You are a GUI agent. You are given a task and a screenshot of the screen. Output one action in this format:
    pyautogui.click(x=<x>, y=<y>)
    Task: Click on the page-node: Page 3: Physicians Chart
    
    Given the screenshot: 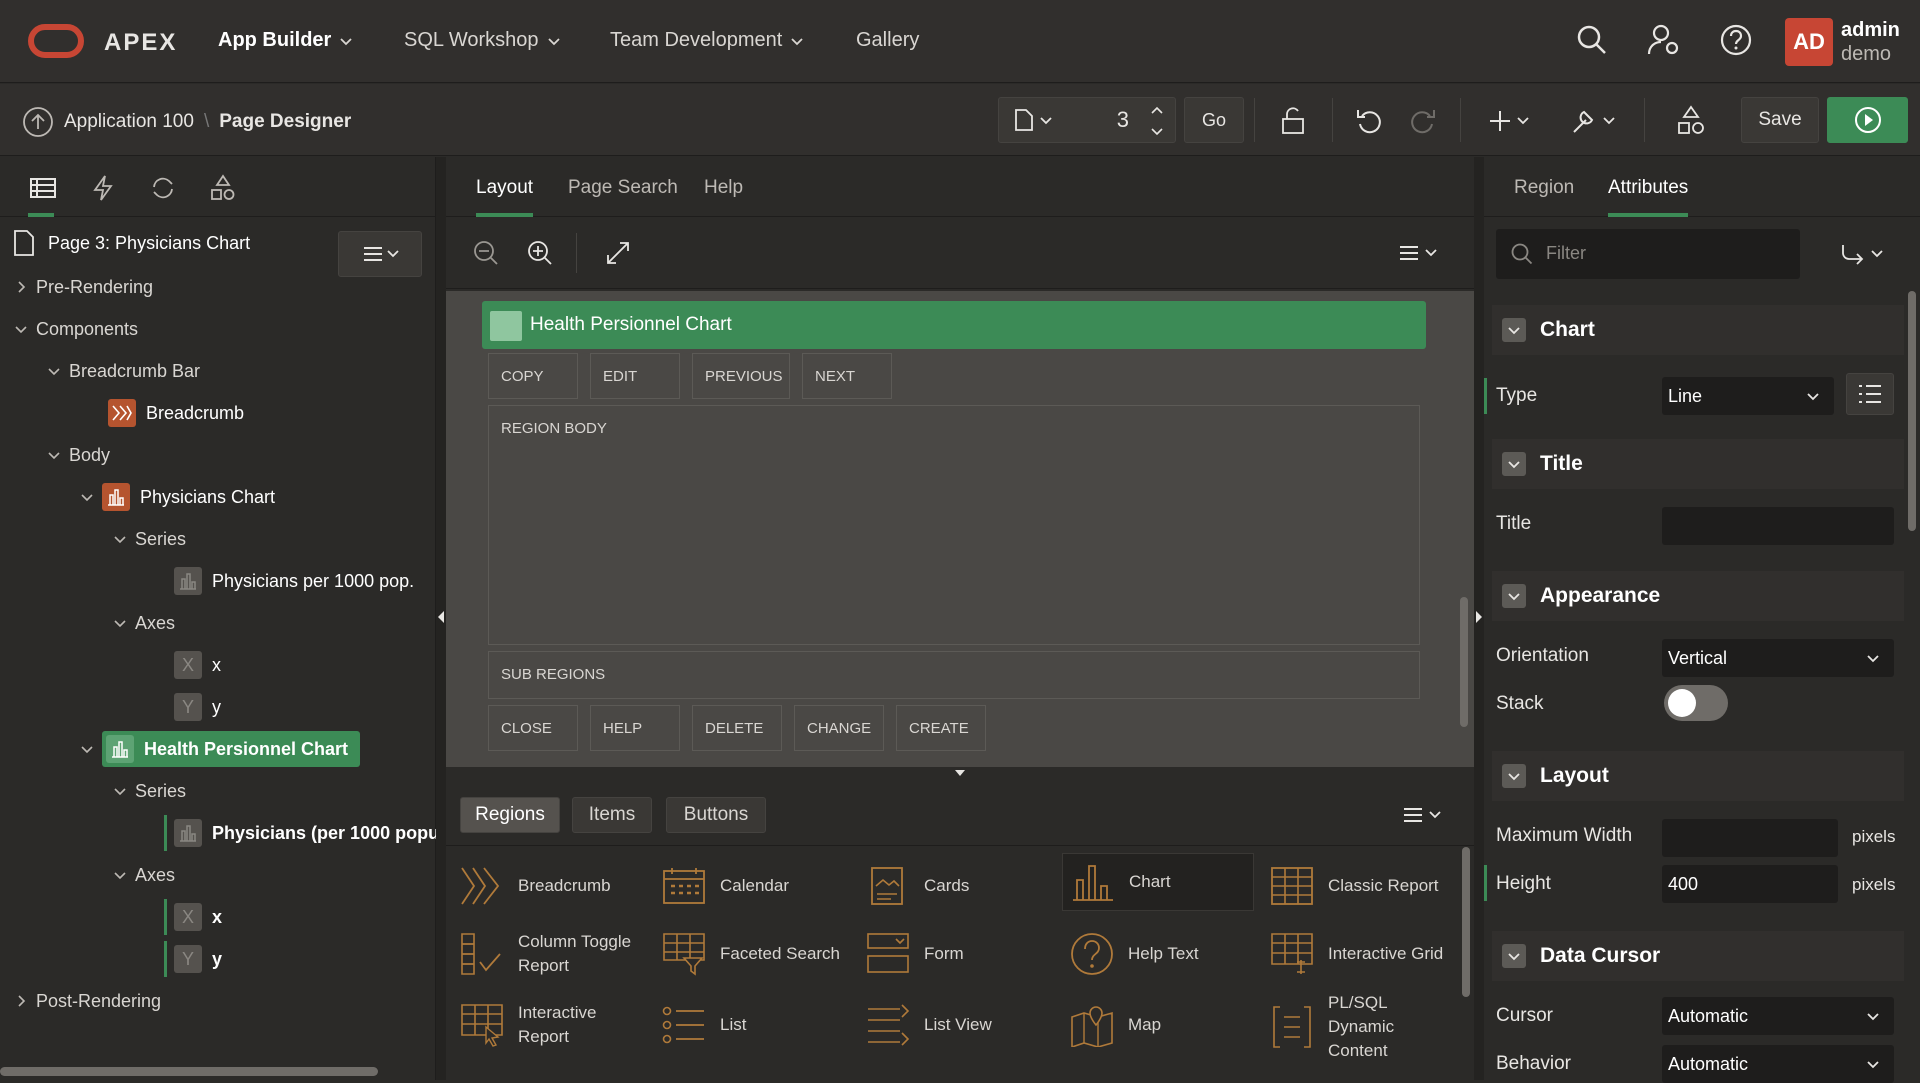 What is the action you would take?
    pyautogui.click(x=131, y=243)
    